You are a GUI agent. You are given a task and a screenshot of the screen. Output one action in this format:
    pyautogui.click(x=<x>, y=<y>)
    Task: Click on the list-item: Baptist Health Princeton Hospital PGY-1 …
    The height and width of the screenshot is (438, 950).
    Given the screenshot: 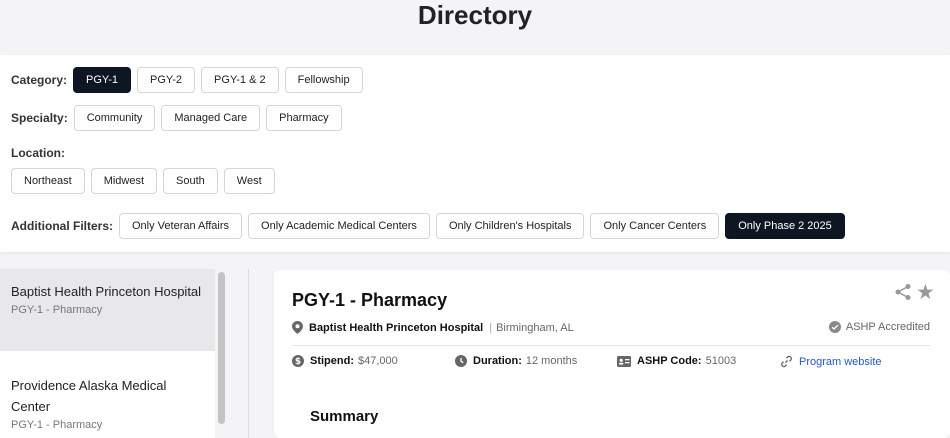 What is the action you would take?
    pyautogui.click(x=107, y=310)
    